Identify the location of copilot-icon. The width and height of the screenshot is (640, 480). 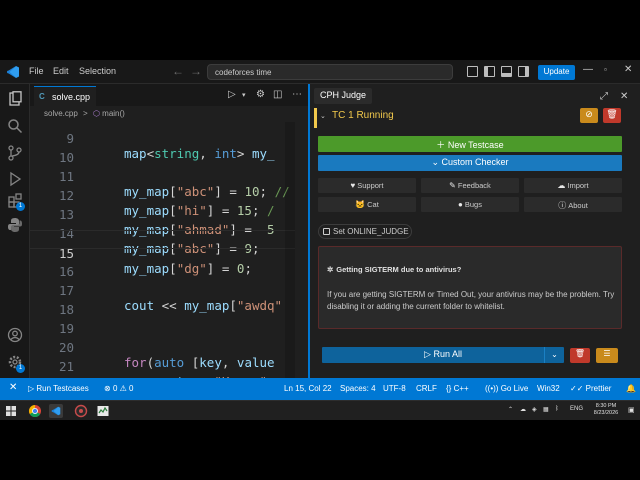
(472, 71).